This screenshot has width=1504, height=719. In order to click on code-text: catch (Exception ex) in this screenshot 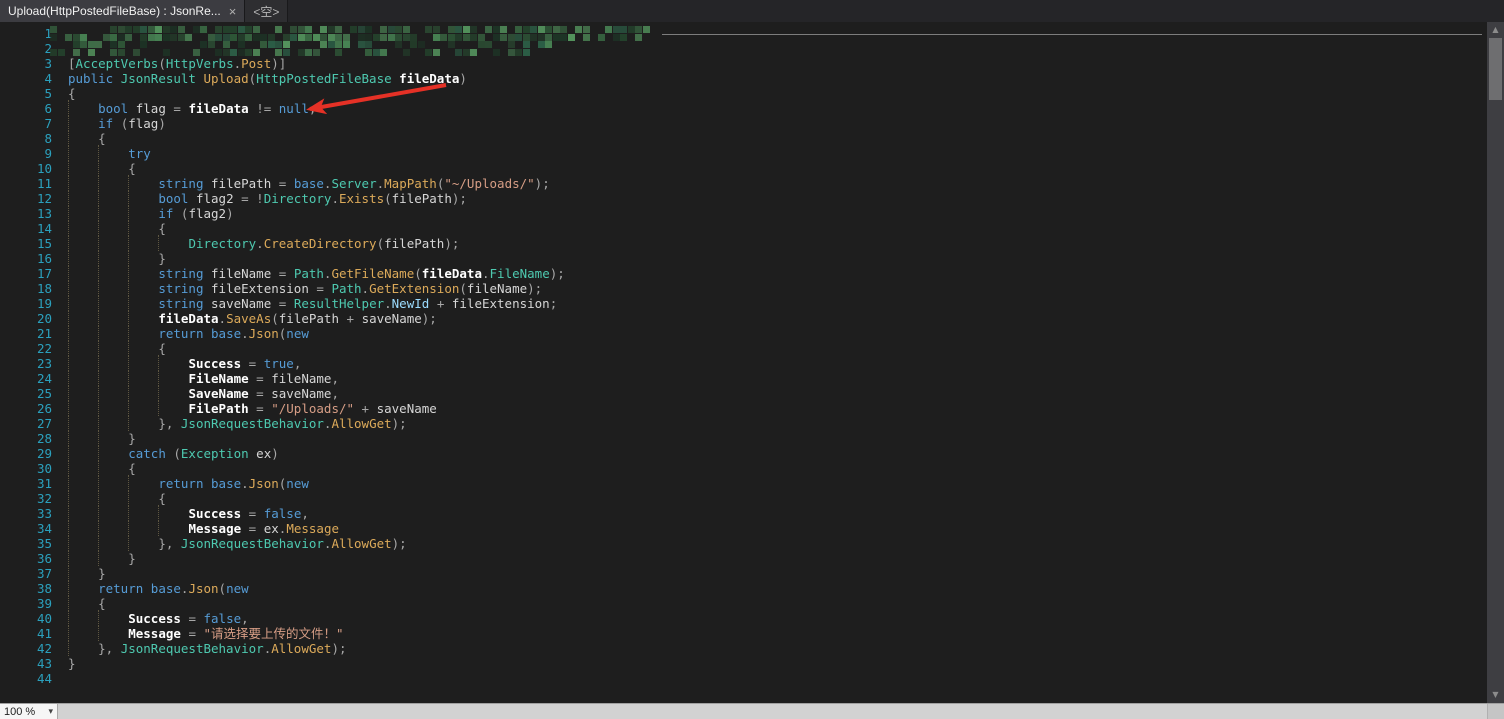, I will do `click(173, 453)`.